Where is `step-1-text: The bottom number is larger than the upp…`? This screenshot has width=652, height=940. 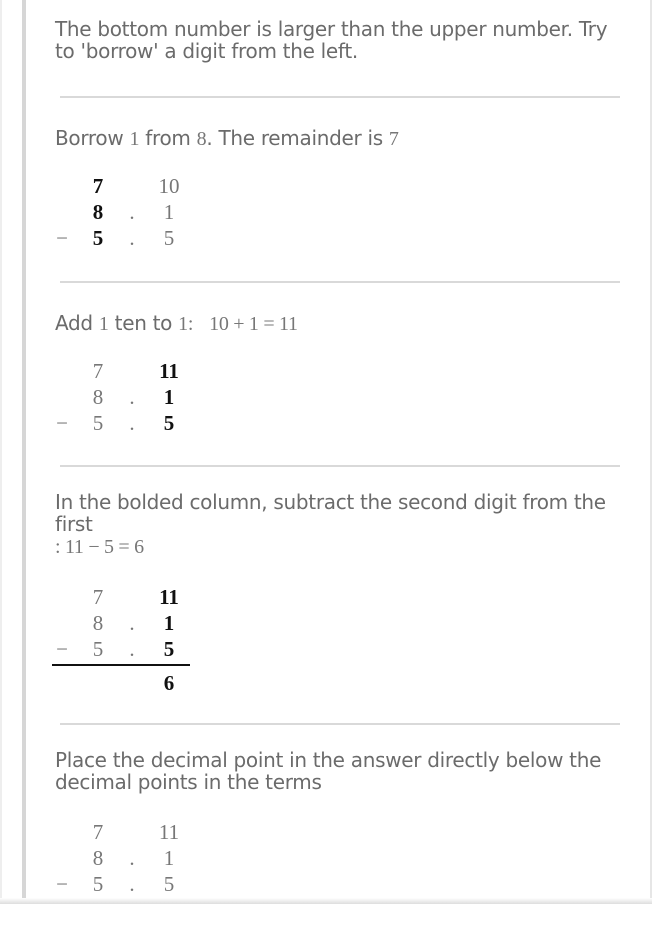 step-1-text: The bottom number is larger than the upp… is located at coordinates (331, 40).